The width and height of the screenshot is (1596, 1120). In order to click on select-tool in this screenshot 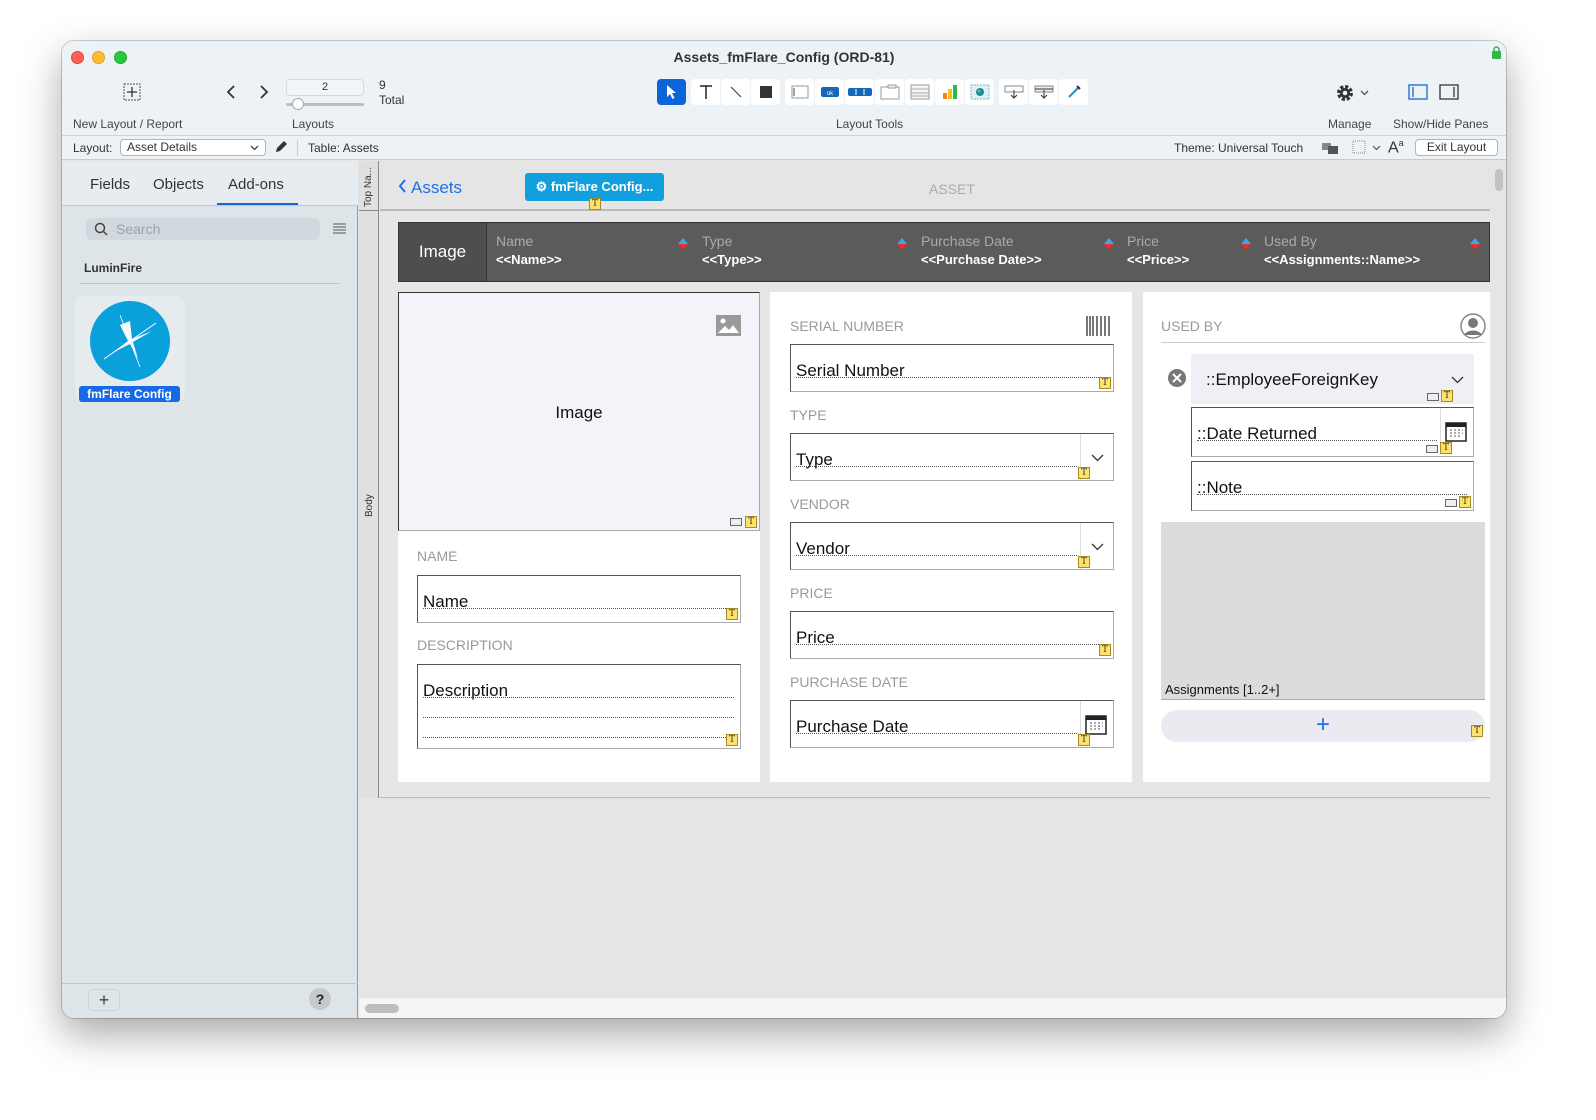, I will do `click(671, 92)`.